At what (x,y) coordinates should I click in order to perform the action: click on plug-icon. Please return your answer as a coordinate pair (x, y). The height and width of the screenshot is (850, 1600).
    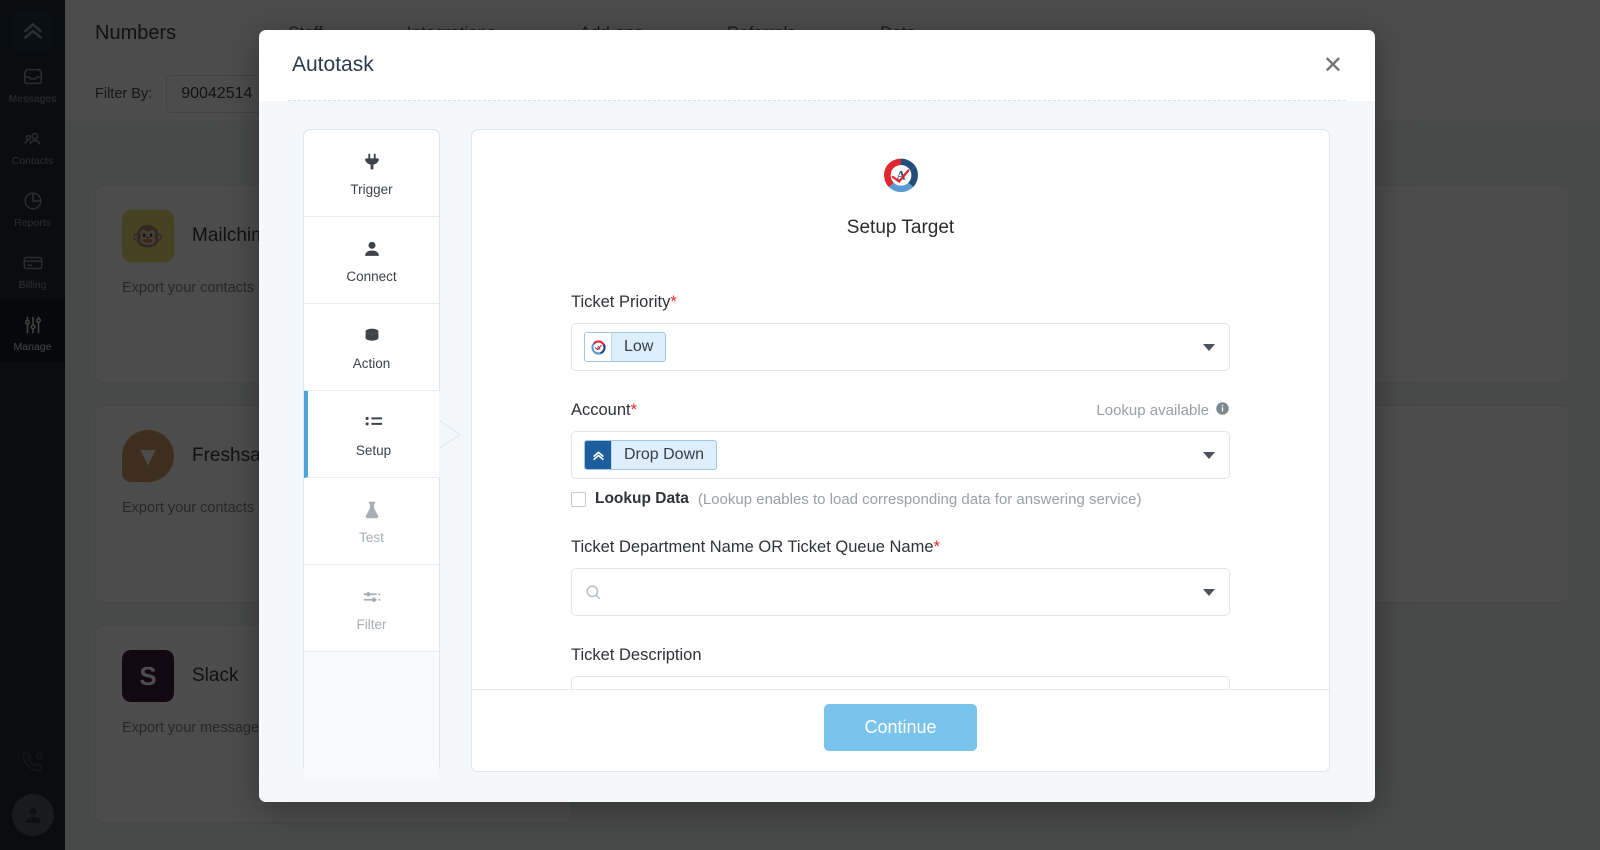
    Looking at the image, I should click on (372, 162).